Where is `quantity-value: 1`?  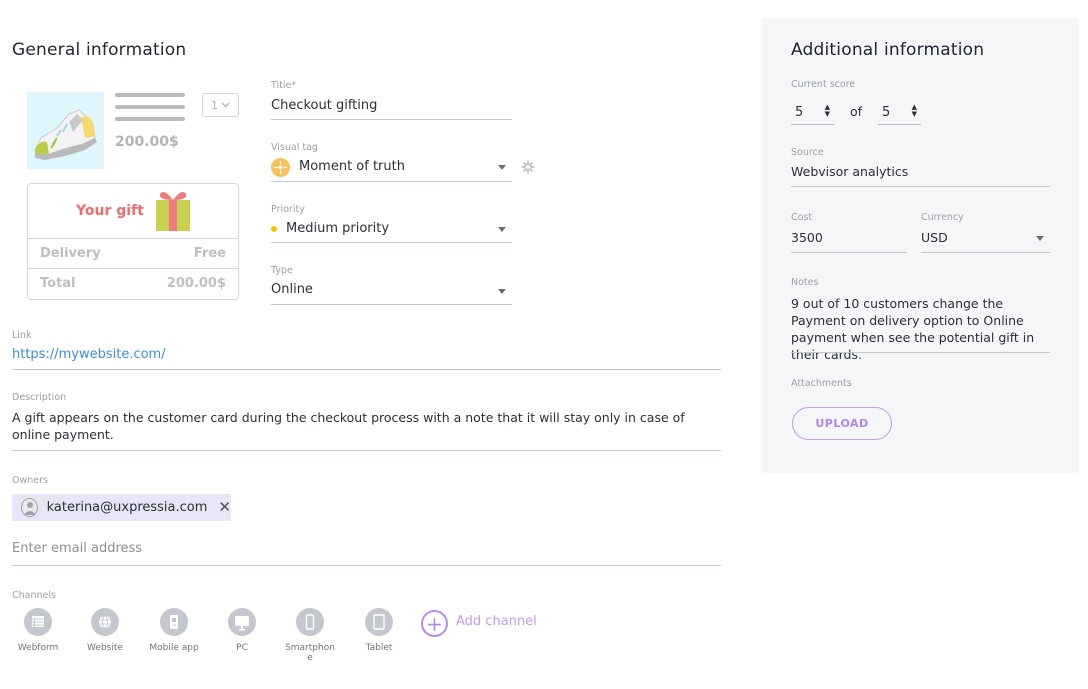 quantity-value: 1 is located at coordinates (214, 105).